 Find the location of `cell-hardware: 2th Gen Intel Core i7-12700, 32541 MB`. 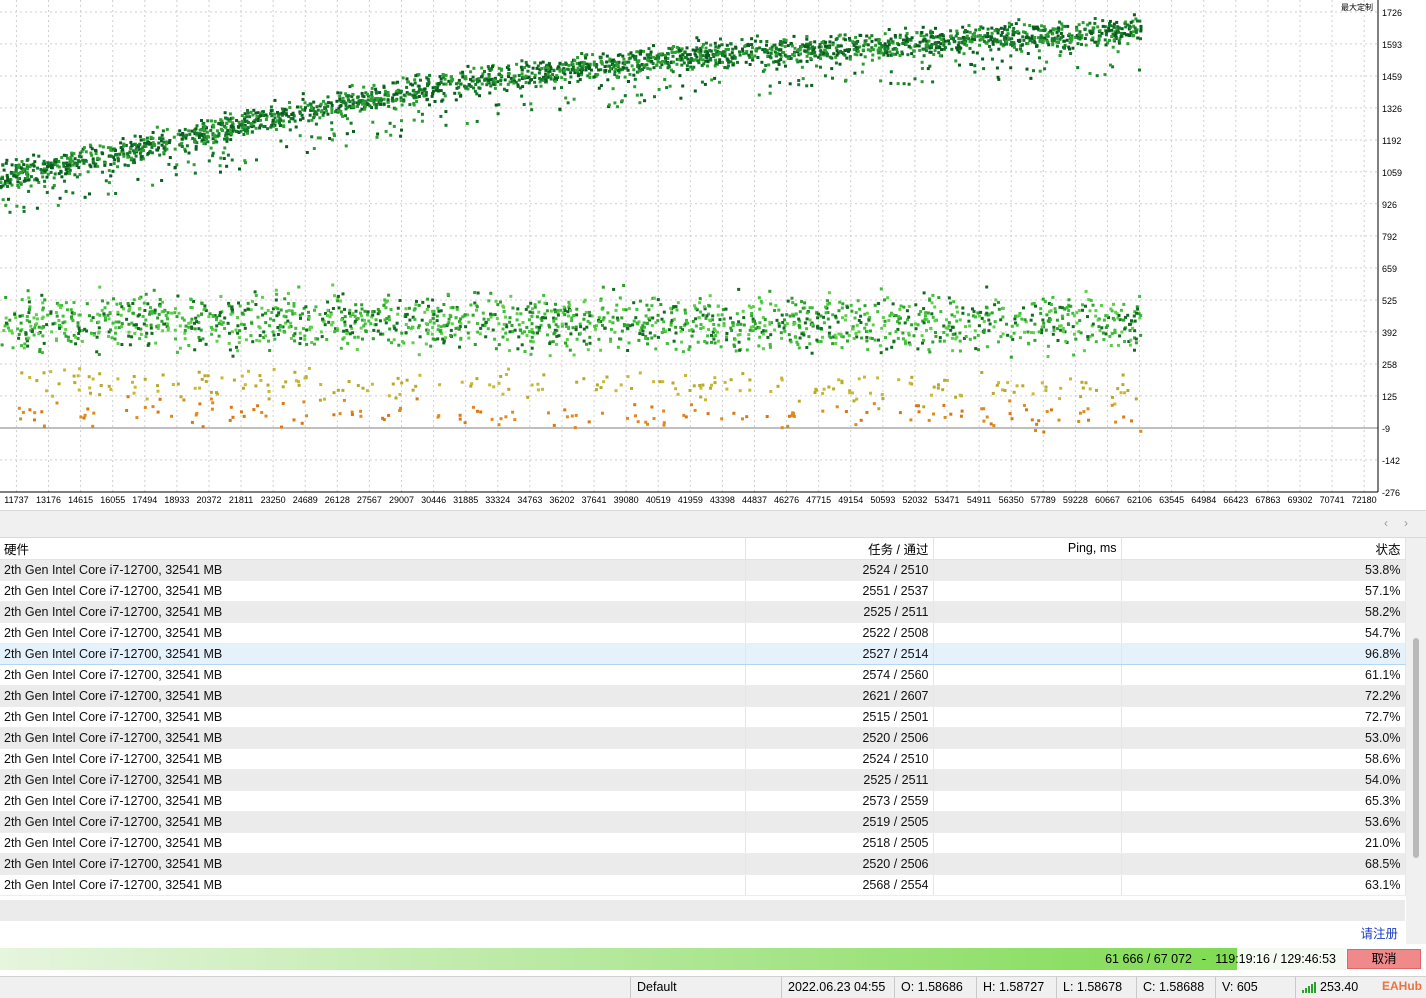

cell-hardware: 2th Gen Intel Core i7-12700, 32541 MB is located at coordinates (373, 738).